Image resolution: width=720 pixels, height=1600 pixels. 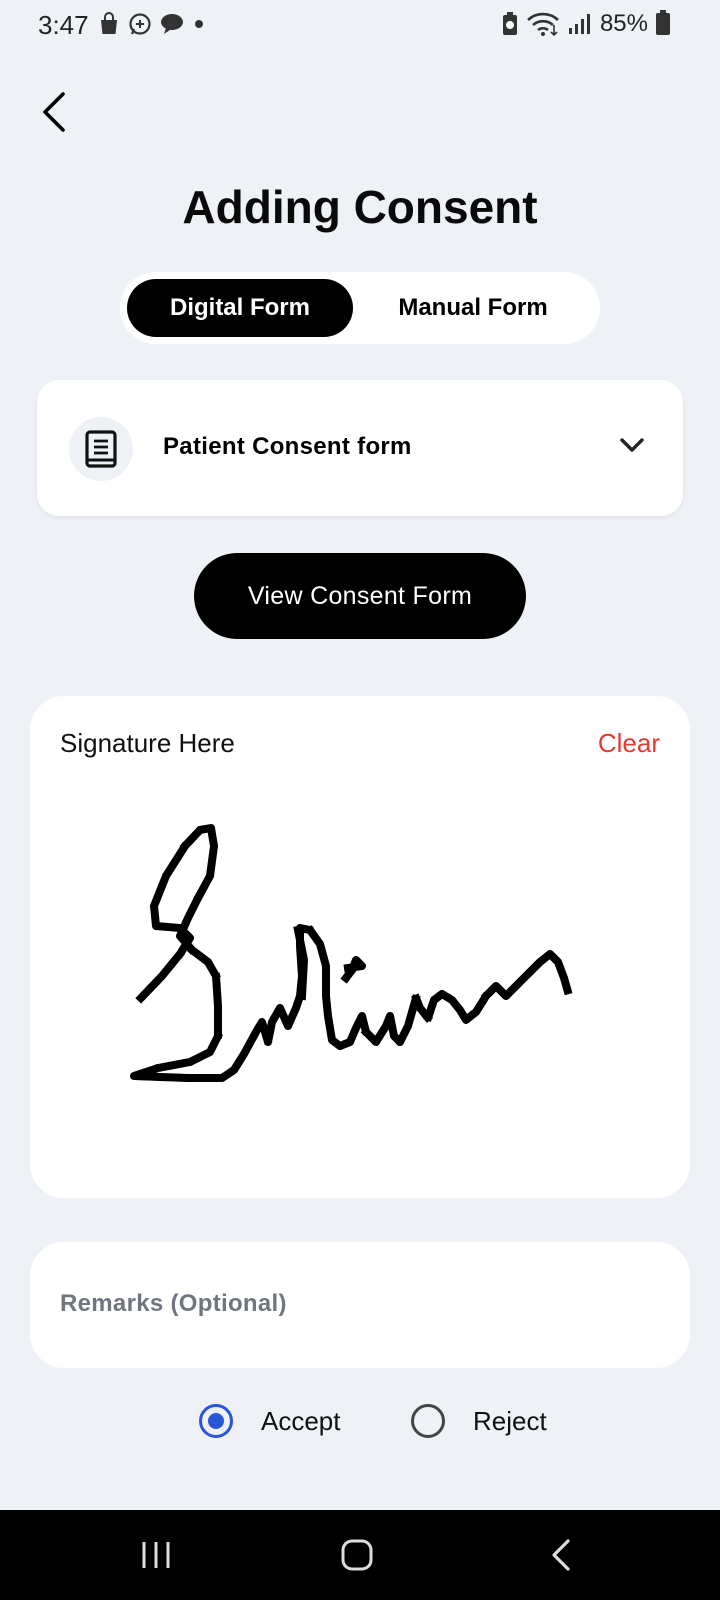 I want to click on reject-label: Reject, so click(x=510, y=1420).